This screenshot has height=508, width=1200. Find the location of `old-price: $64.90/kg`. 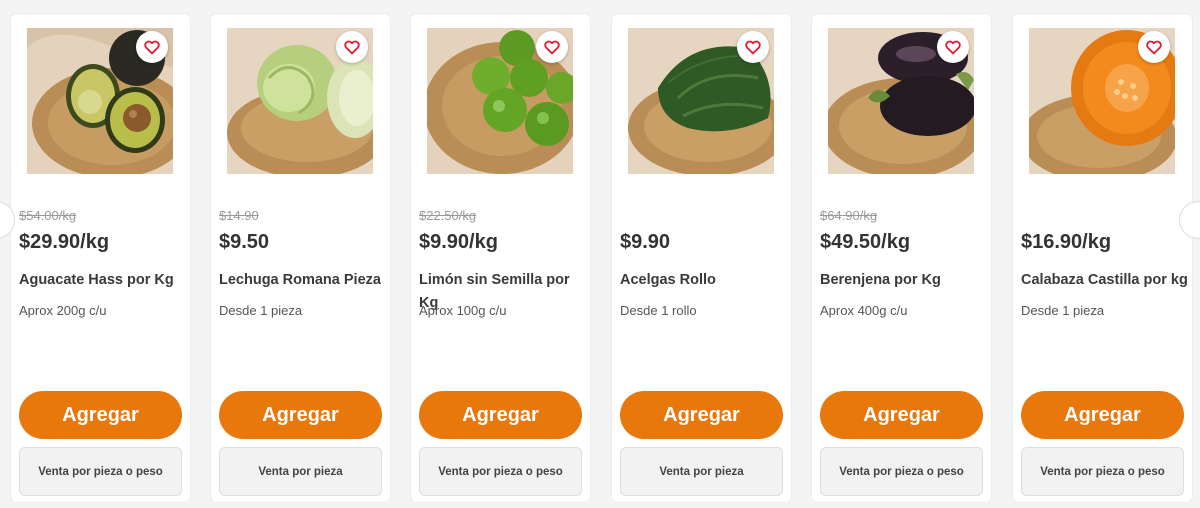

old-price: $64.90/kg is located at coordinates (849, 215).